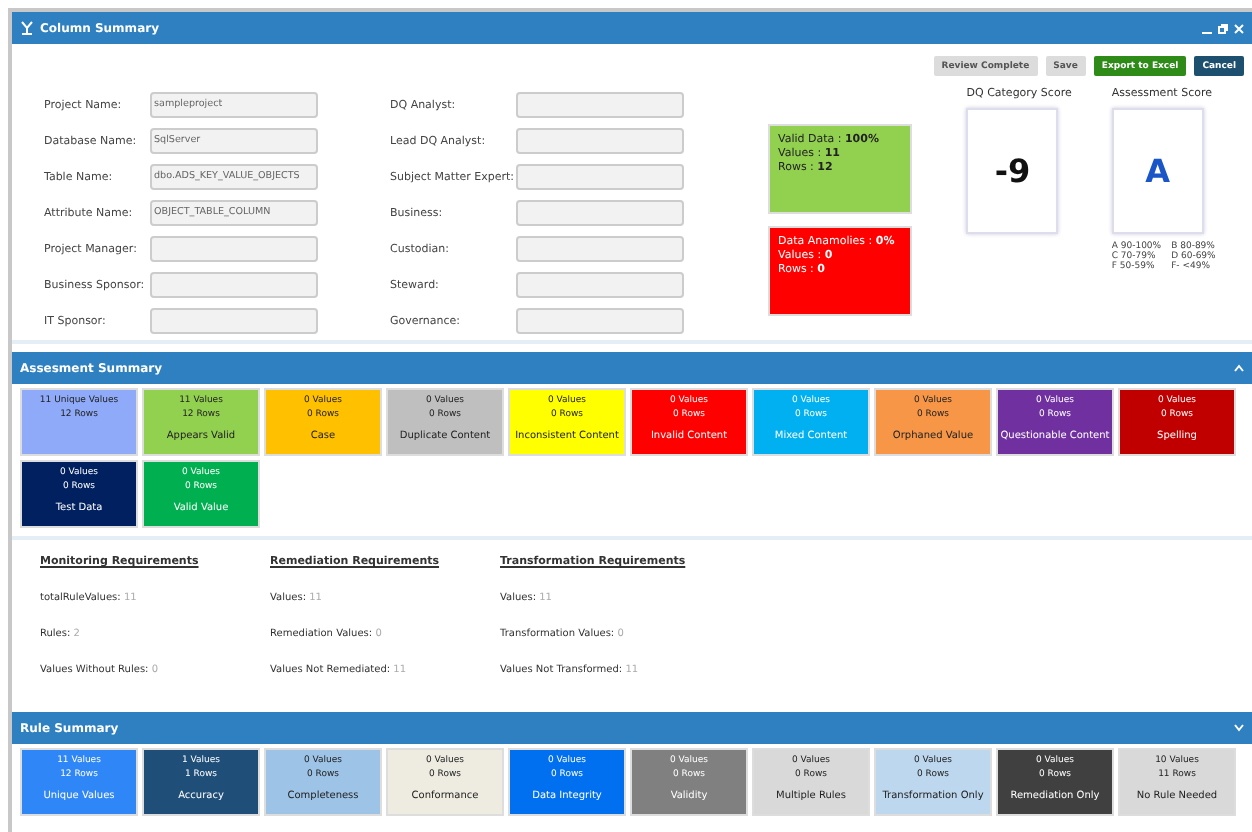 This screenshot has height=832, width=1252. I want to click on restore-icon, so click(1223, 28).